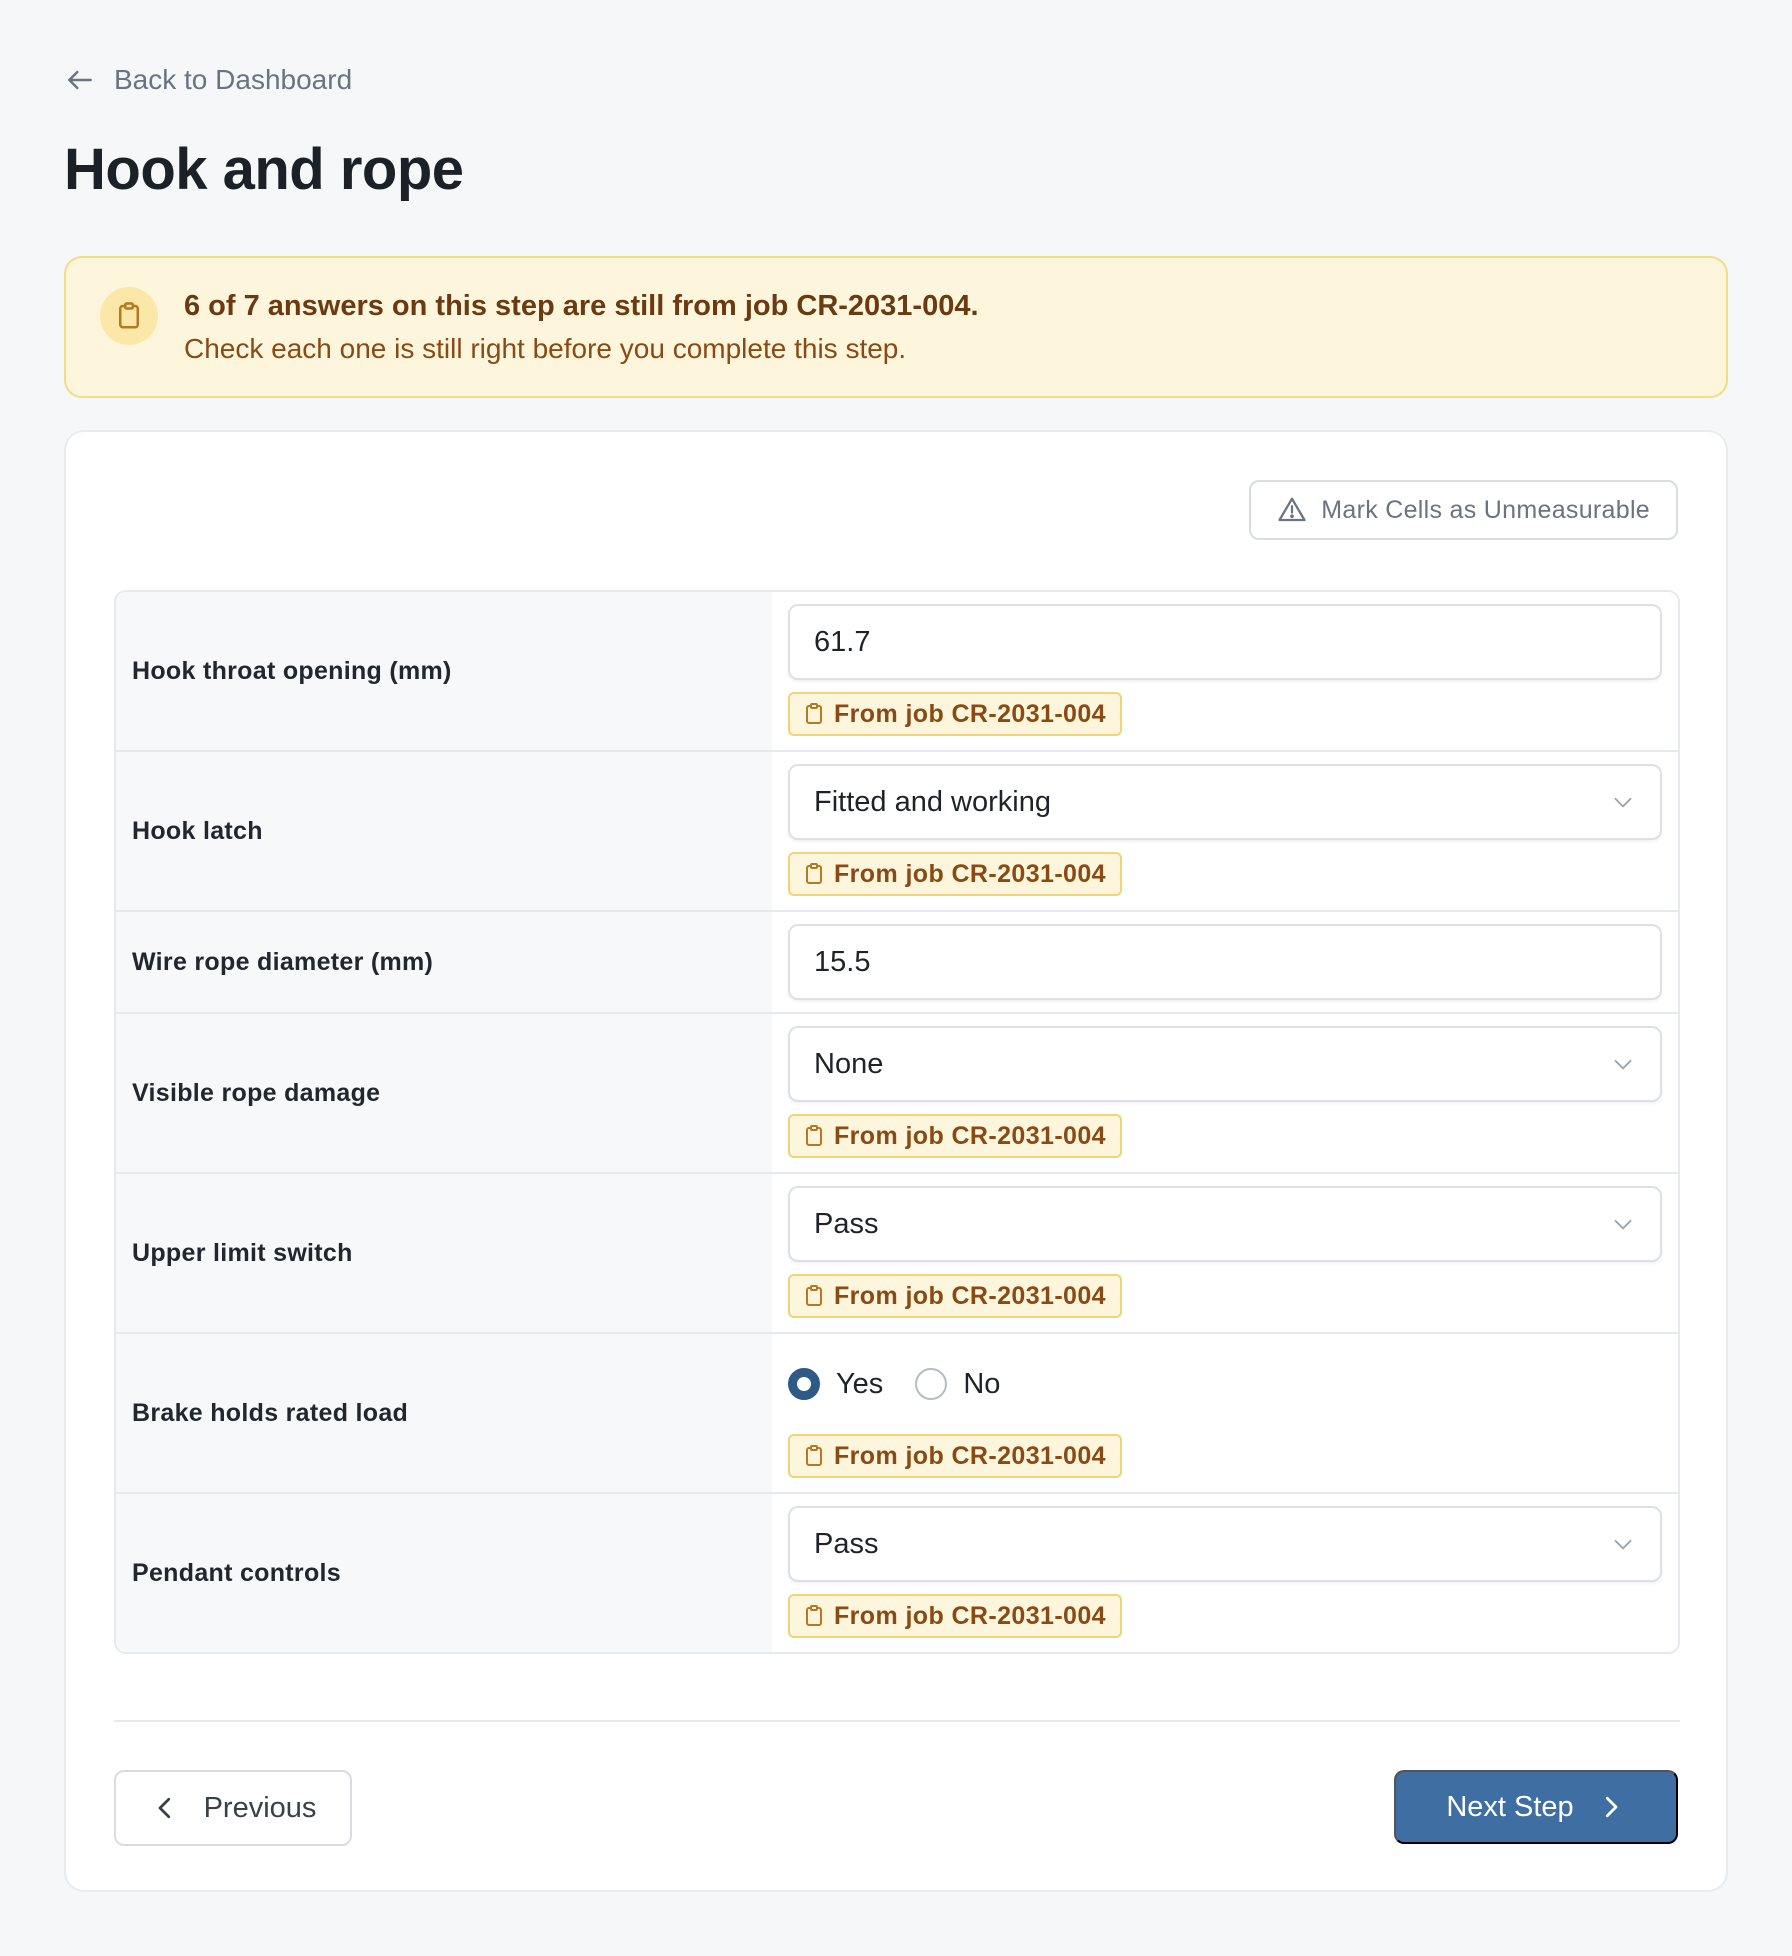 The width and height of the screenshot is (1792, 1956). What do you see at coordinates (233, 79) in the screenshot?
I see `back-link-label: Back to Dashboard` at bounding box center [233, 79].